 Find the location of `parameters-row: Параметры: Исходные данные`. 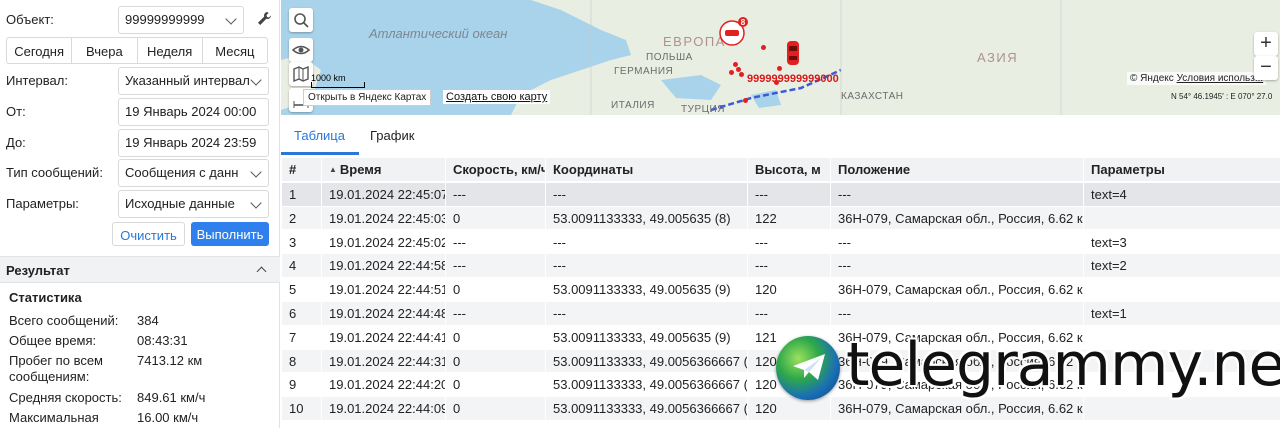

parameters-row: Параметры: Исходные данные is located at coordinates (138, 204).